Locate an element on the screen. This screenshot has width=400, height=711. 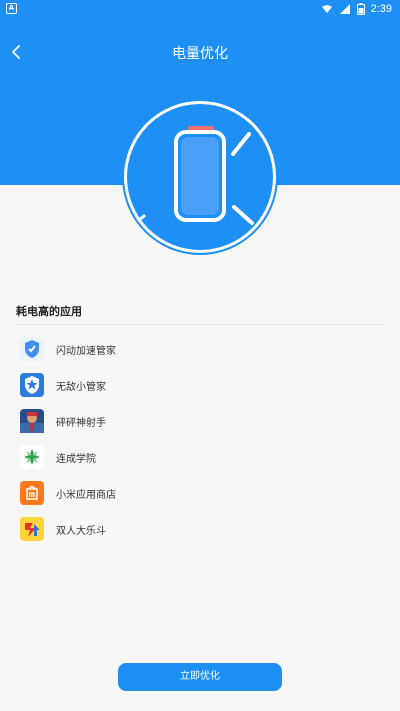
game-icon is located at coordinates (32, 421).